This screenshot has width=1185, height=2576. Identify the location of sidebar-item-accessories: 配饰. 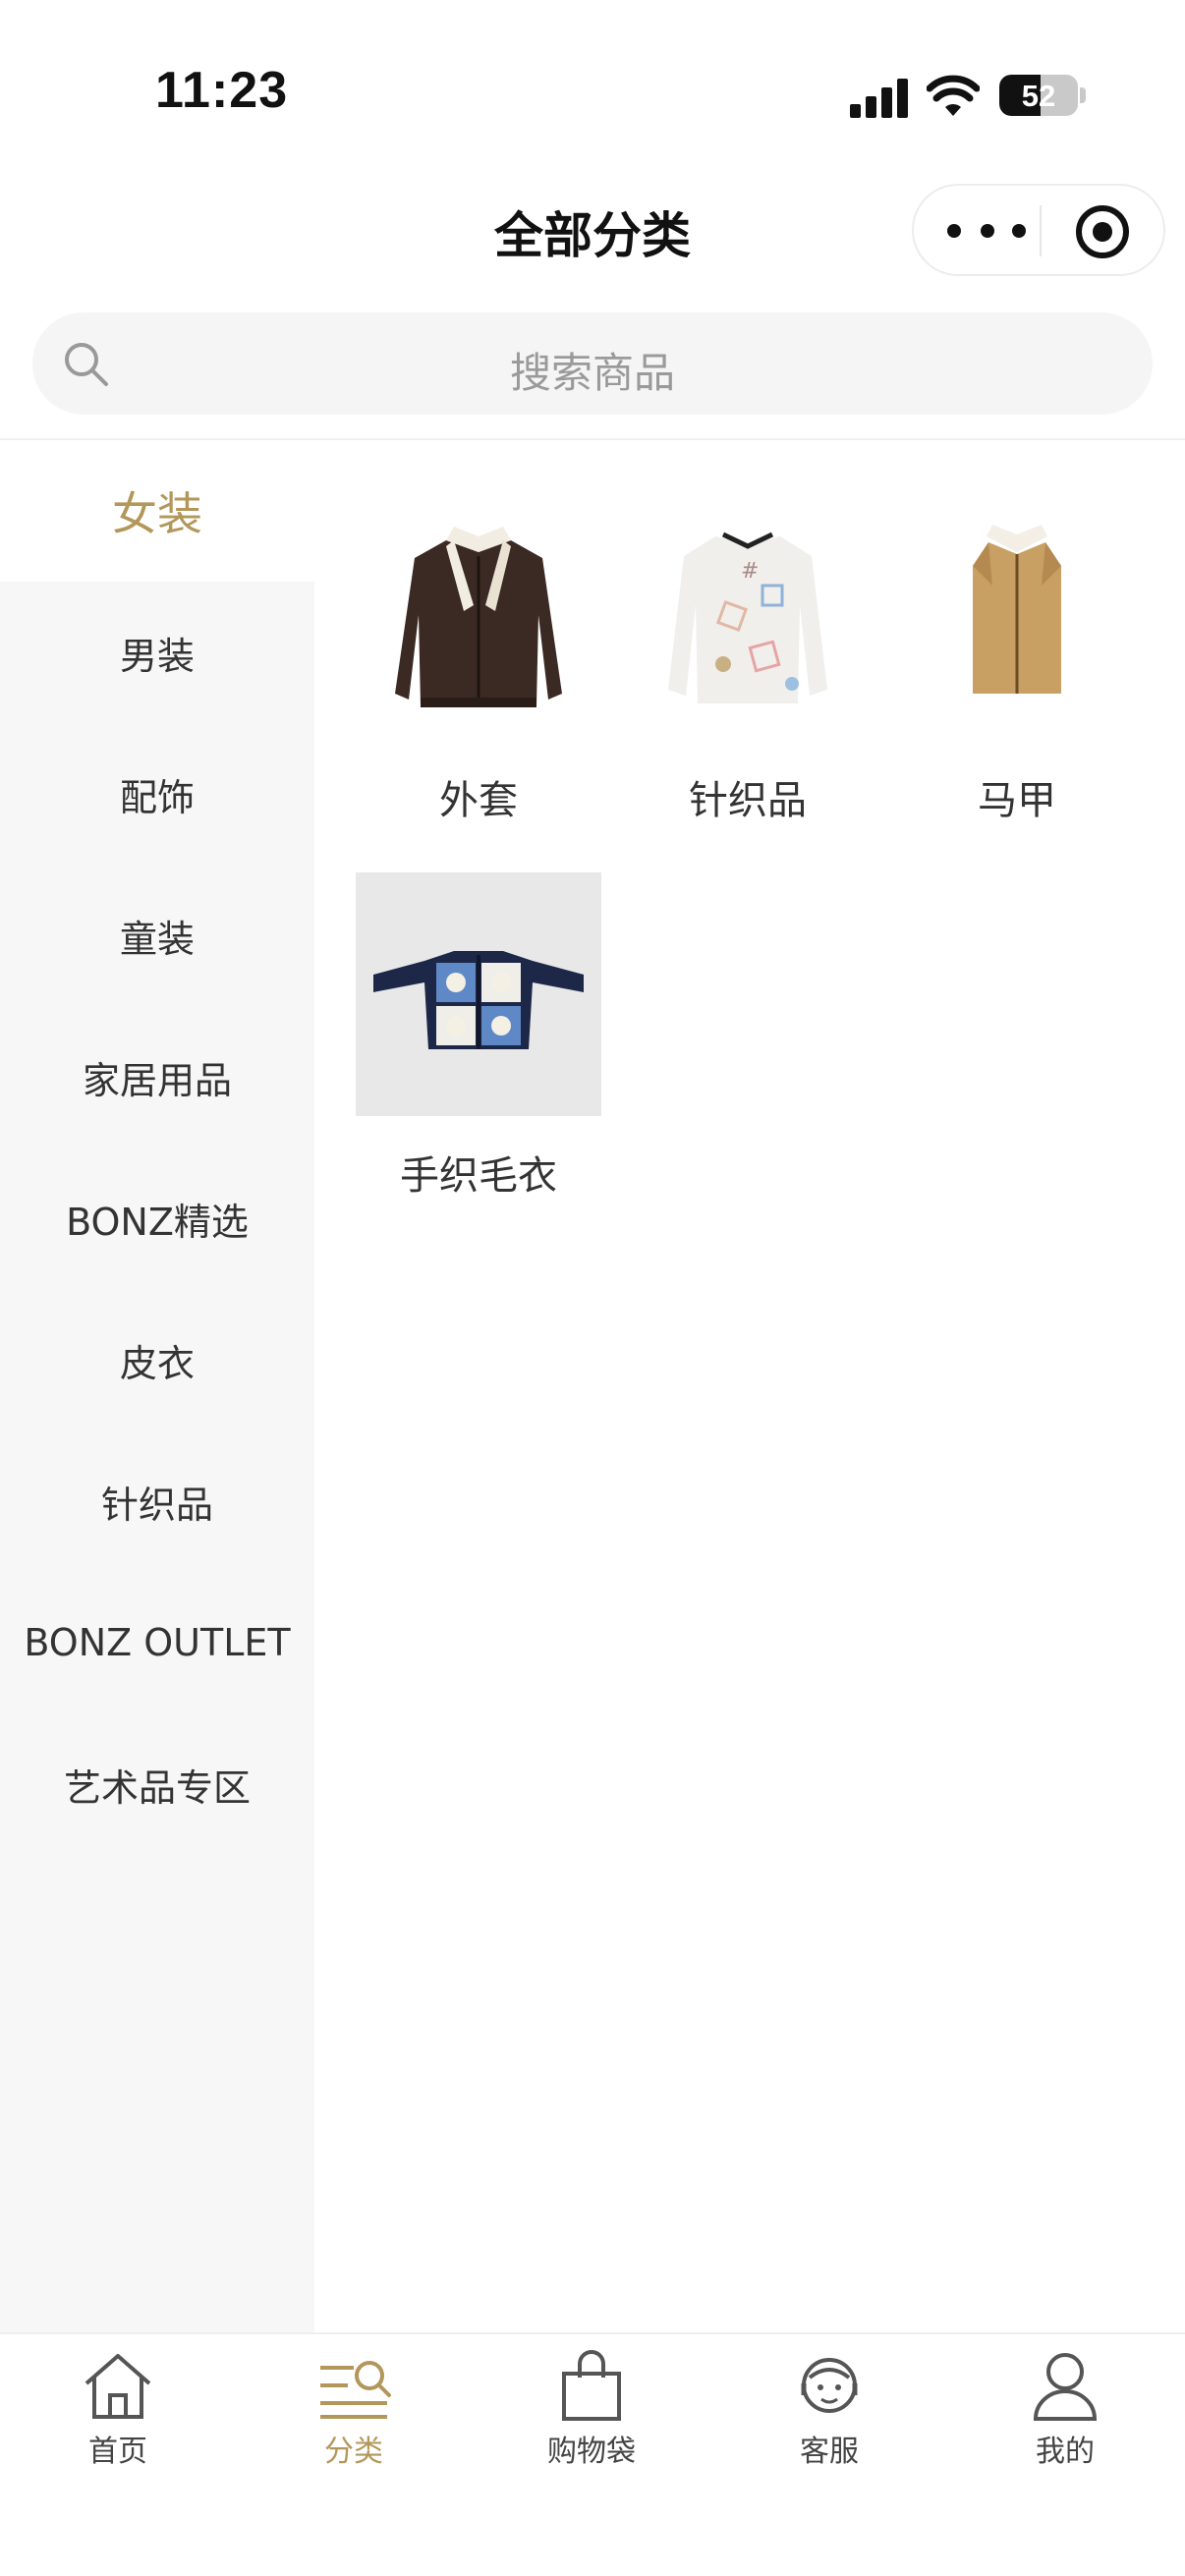
(157, 794).